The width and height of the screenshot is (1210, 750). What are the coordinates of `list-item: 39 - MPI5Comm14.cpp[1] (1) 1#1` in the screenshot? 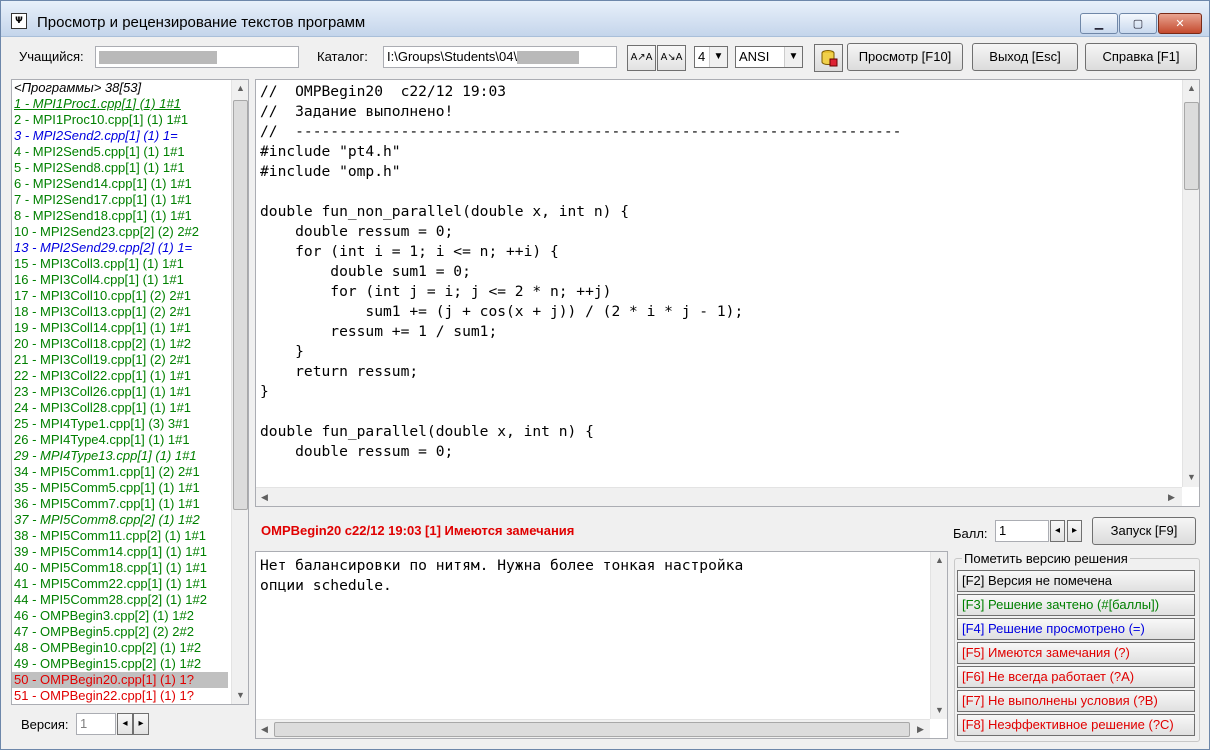 It's located at (110, 552).